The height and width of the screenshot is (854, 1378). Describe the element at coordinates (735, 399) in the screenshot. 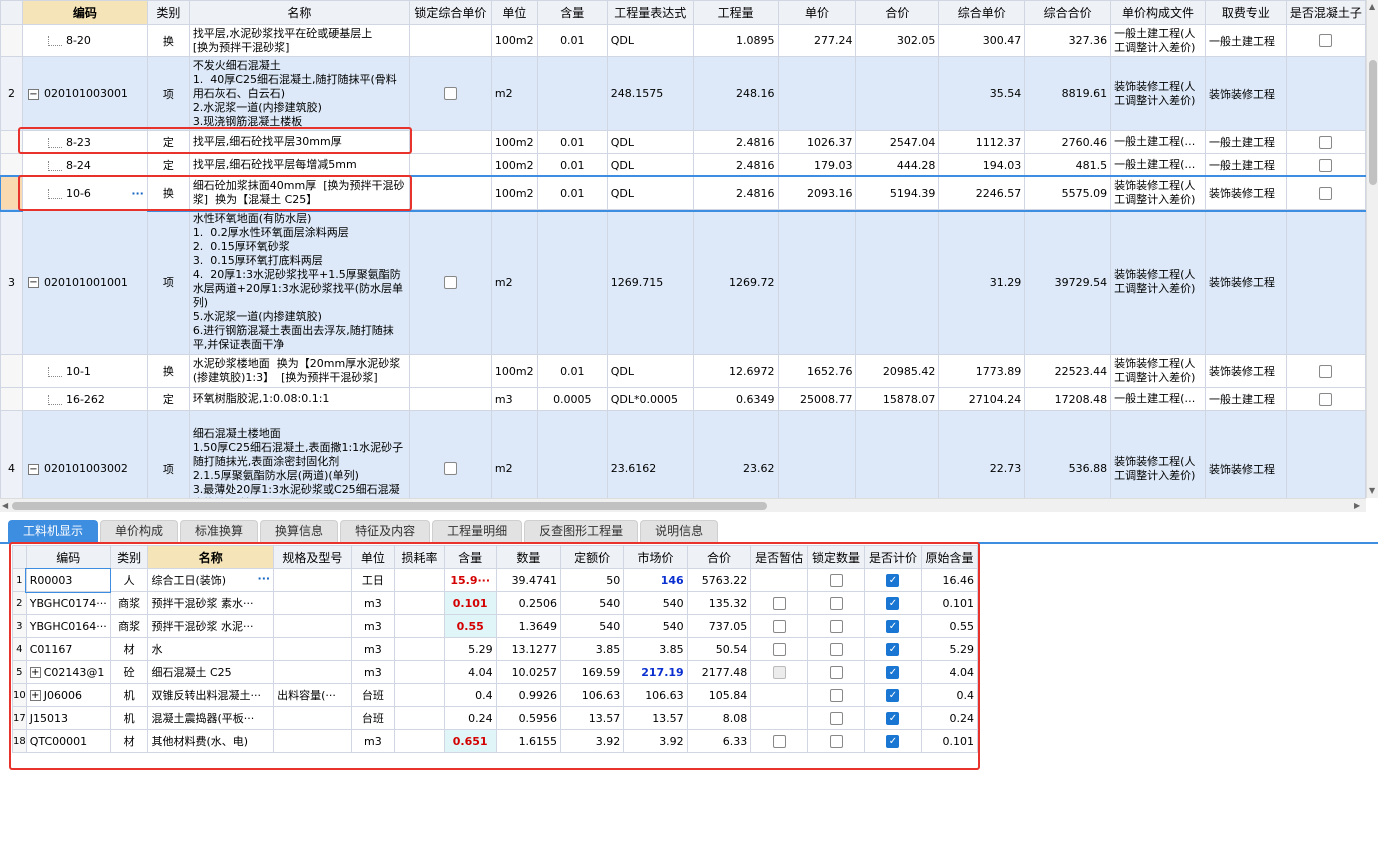

I see `qty-cell: 0.6349` at that location.